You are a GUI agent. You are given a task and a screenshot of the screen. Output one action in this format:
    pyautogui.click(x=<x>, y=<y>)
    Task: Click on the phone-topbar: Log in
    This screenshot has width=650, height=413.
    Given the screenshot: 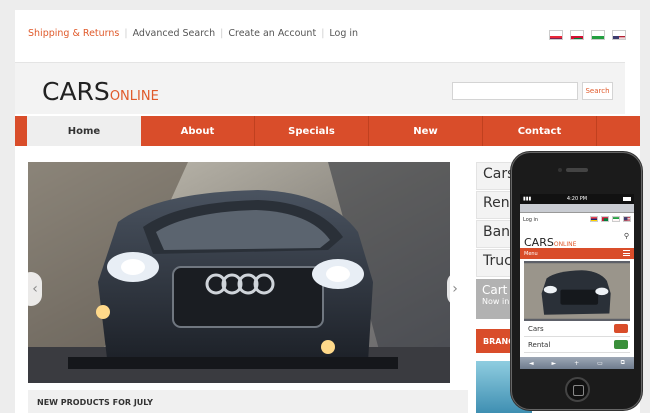 What is the action you would take?
    pyautogui.click(x=577, y=219)
    